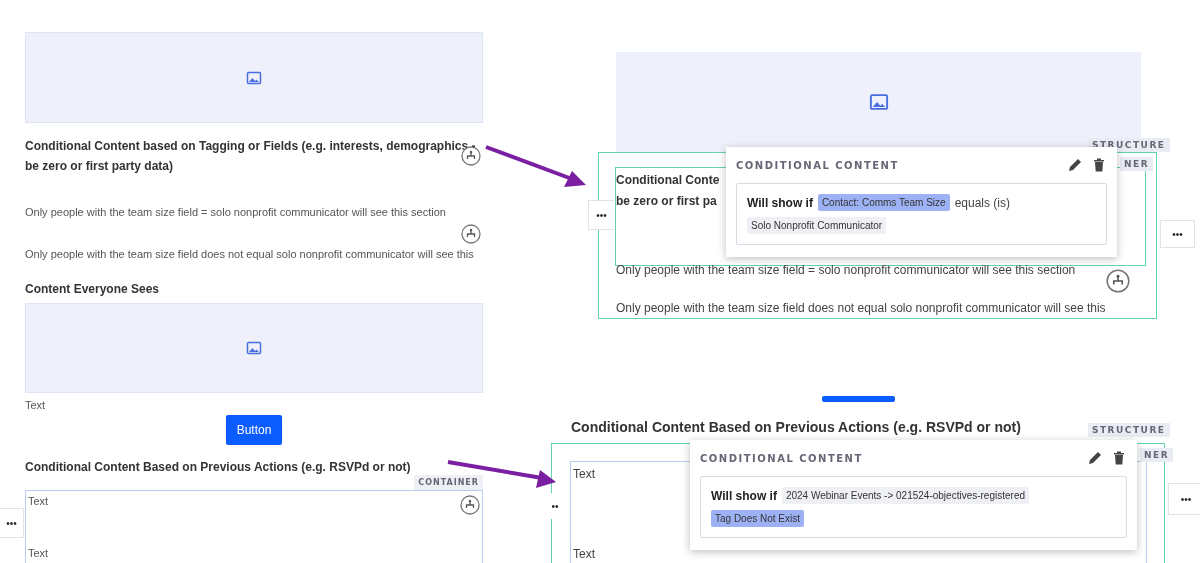 This screenshot has width=1200, height=563. I want to click on condition-operator: equals (is), so click(982, 202).